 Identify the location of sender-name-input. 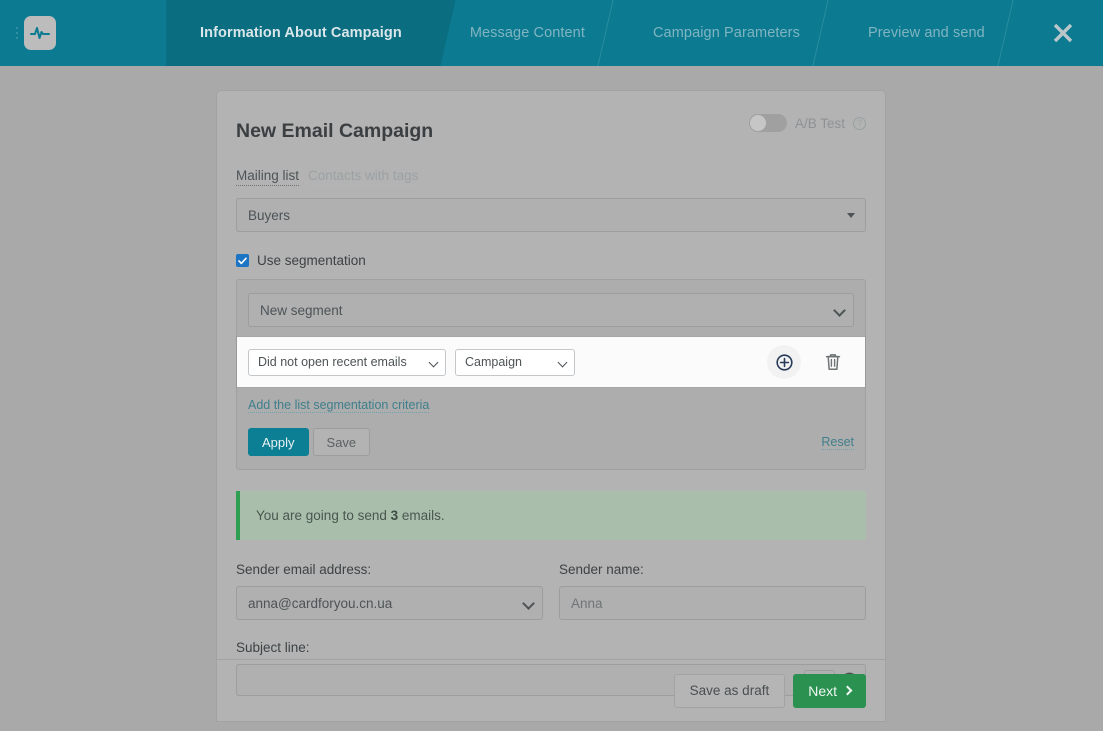
(712, 603).